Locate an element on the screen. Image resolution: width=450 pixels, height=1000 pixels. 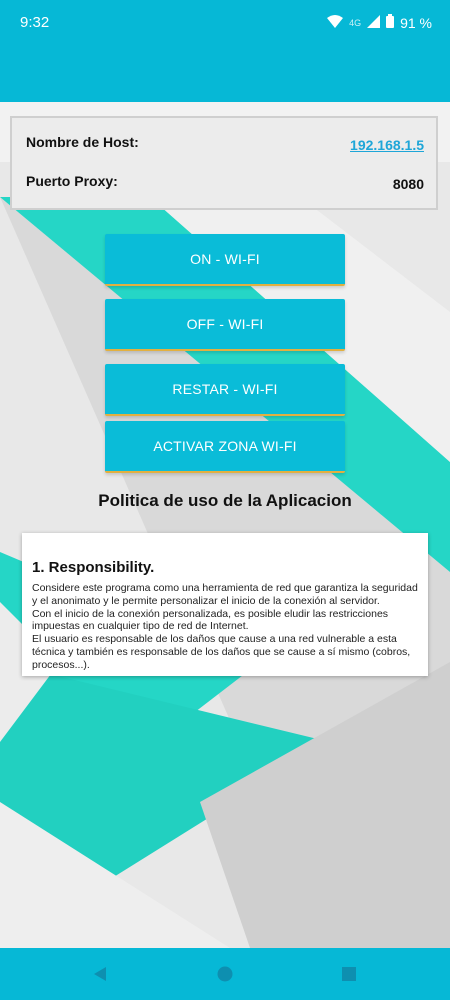
wifi-restart-button: RESTAR - WI-FI is located at coordinates (225, 390).